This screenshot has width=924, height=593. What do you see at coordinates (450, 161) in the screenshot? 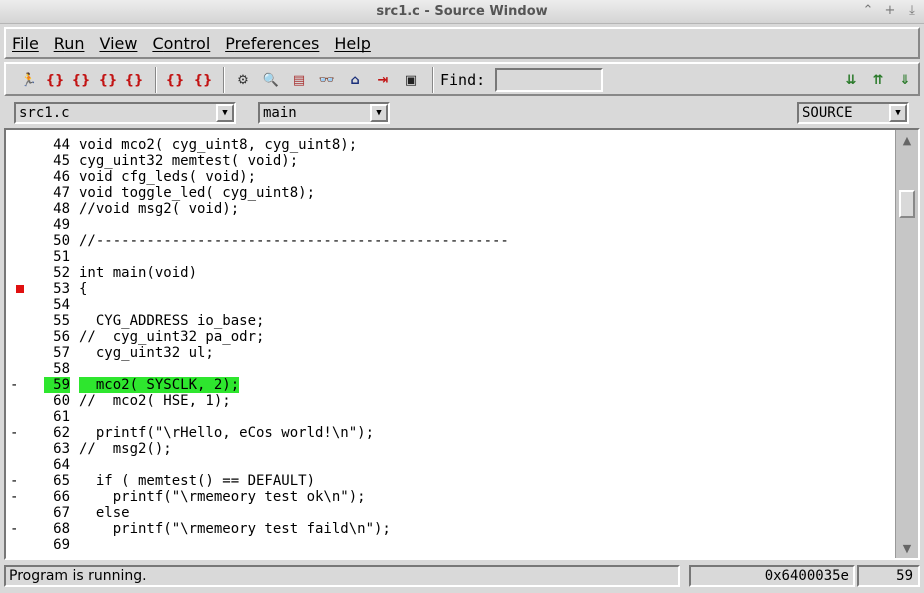
I see `code-line: 45 cyg_uint32 memtest( void);` at bounding box center [450, 161].